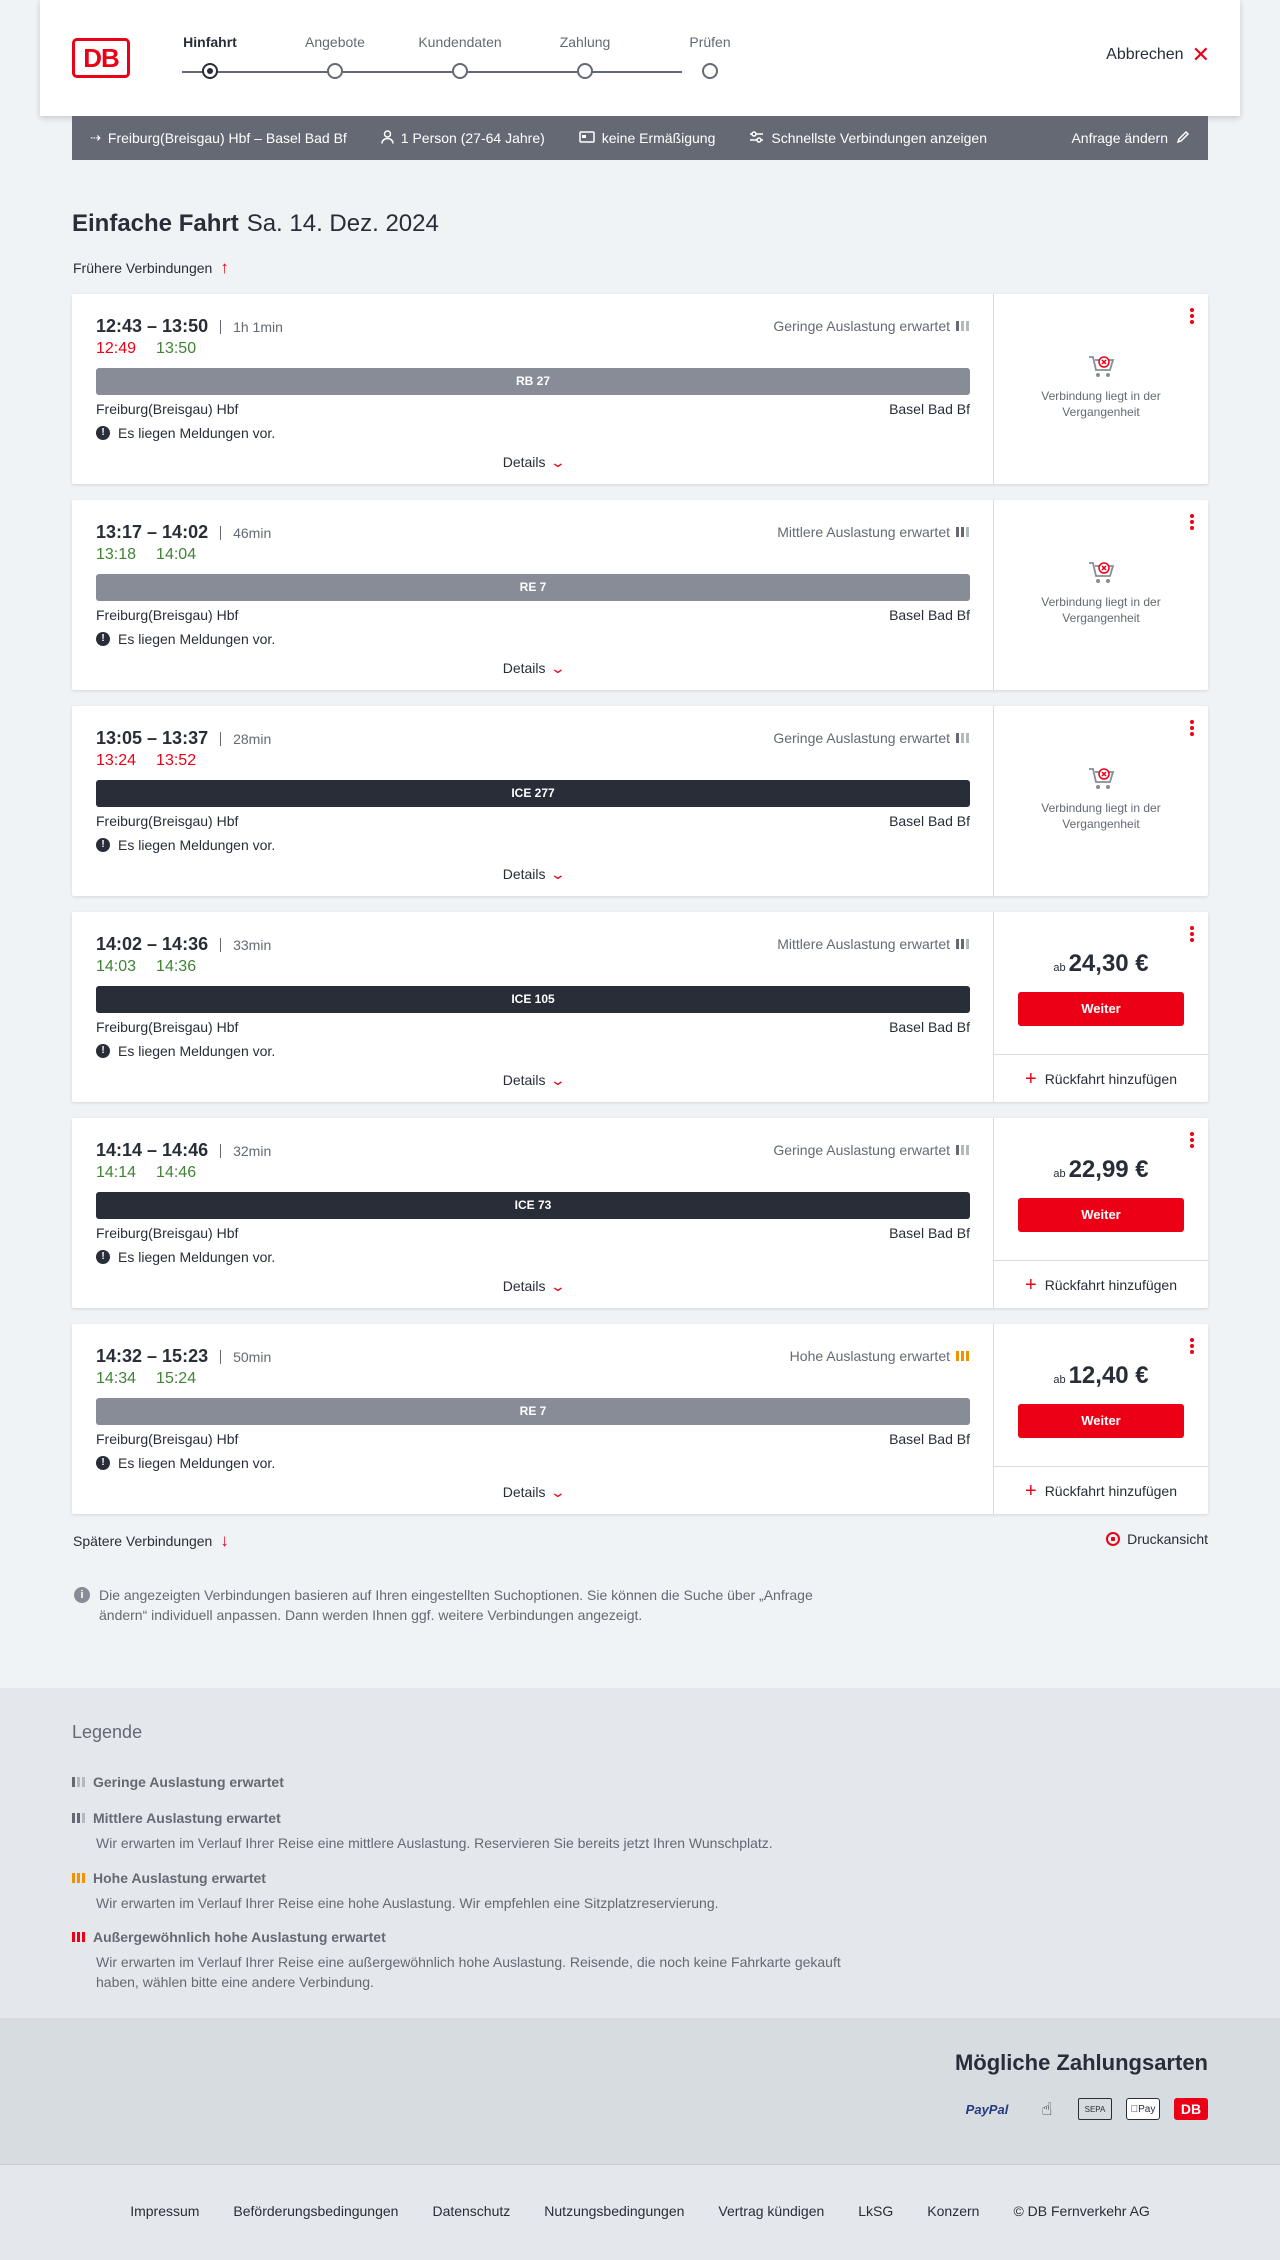  Describe the element at coordinates (315, 2211) in the screenshot. I see `footer-link-befoerderung: Beförderungsbedingungen` at that location.